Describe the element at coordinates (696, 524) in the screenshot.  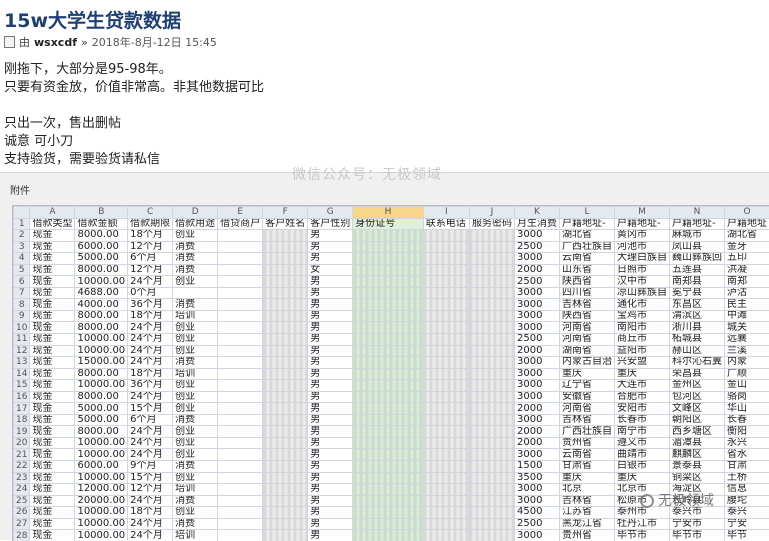
I see `cell: 宁安市` at that location.